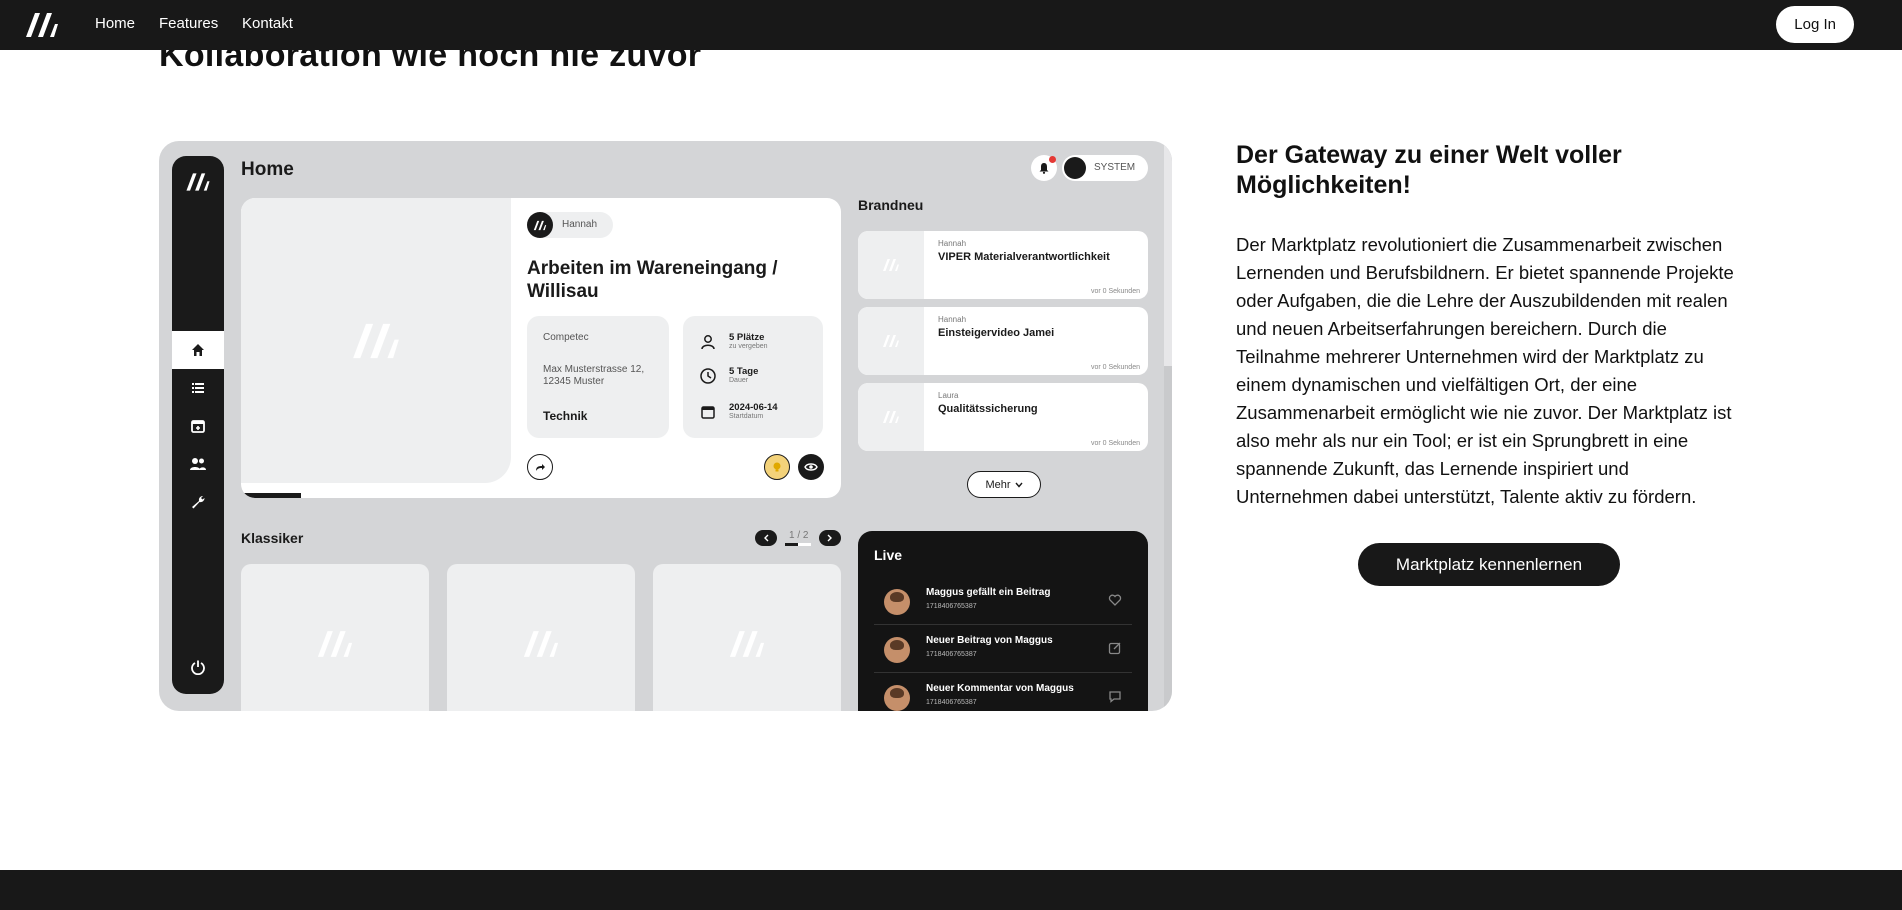 The image size is (1902, 910). Describe the element at coordinates (580, 224) in the screenshot. I see `author-name: Hannah` at that location.